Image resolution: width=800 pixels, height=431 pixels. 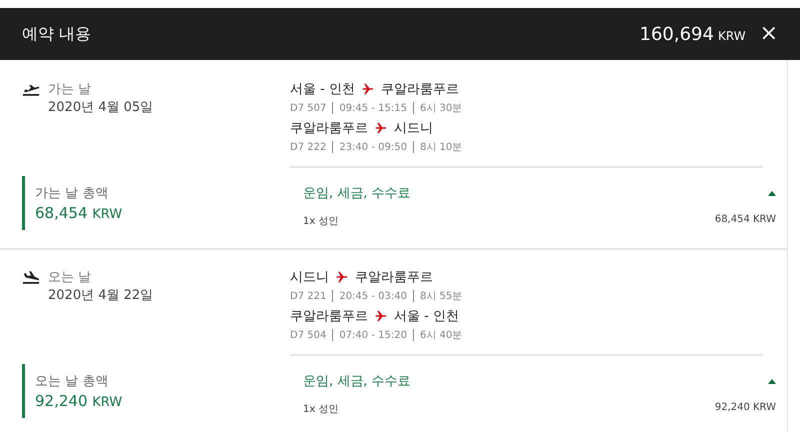 What do you see at coordinates (101, 107) in the screenshot?
I see `leg-date: 2020년 4월 05일` at bounding box center [101, 107].